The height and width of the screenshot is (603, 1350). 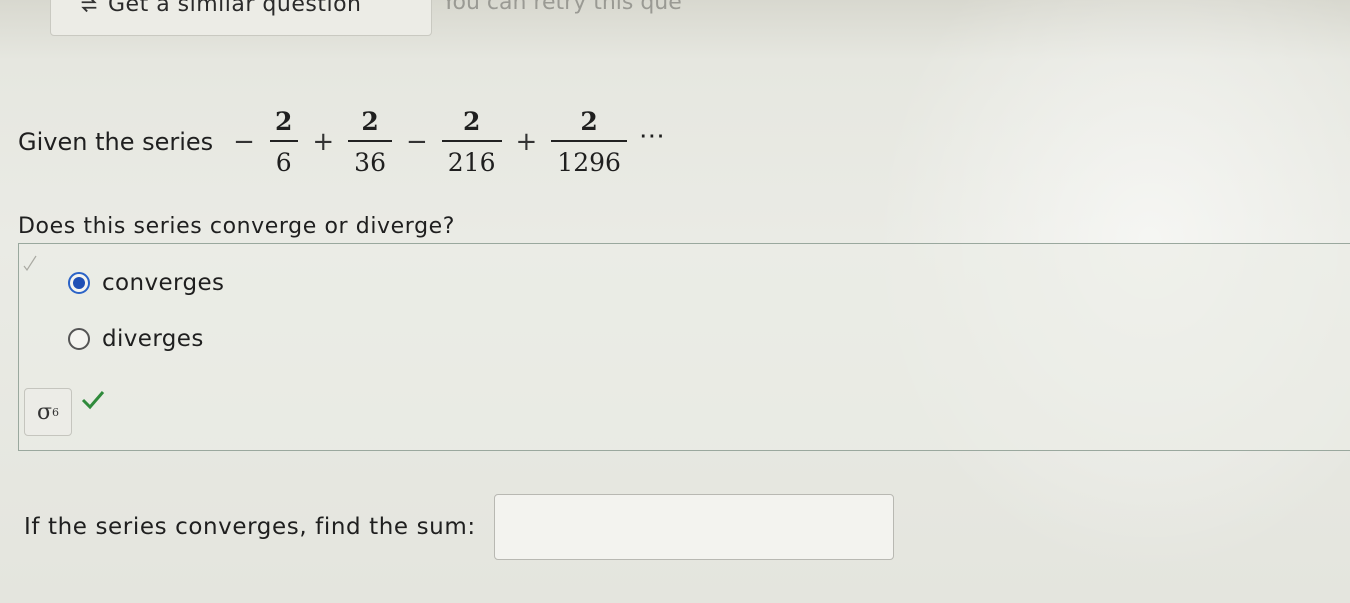 I want to click on term-fraction: 2 6, so click(x=283, y=142).